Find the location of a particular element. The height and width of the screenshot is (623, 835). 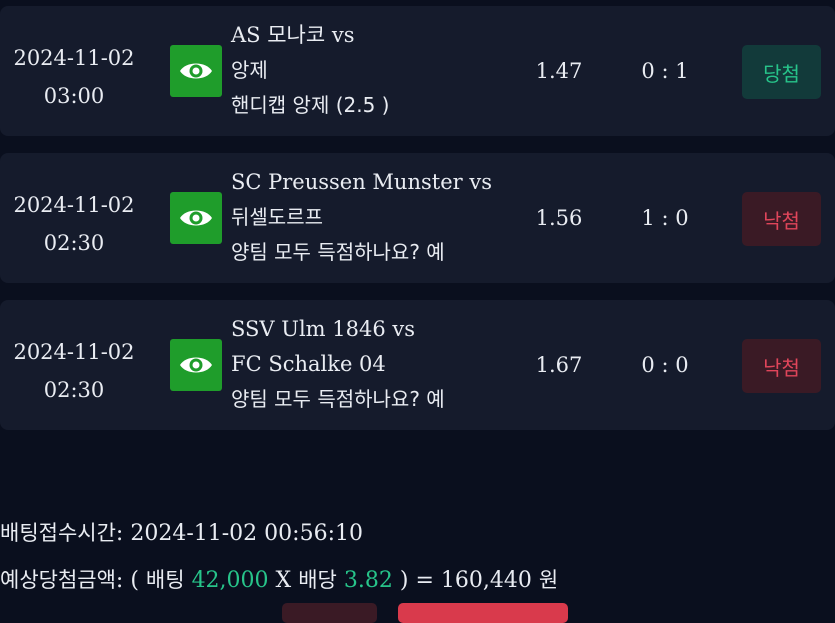

payout-amount: 160,440 is located at coordinates (486, 580).